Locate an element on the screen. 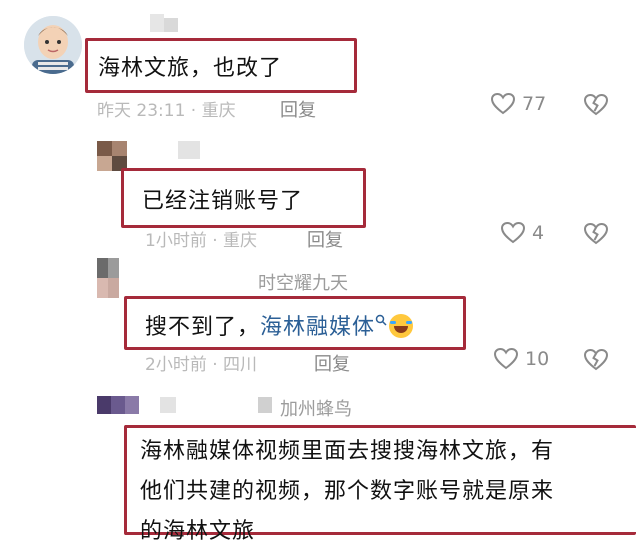 Image resolution: width=636 pixels, height=552 pixels. user-mention-link: 海林融媒体 is located at coordinates (317, 327).